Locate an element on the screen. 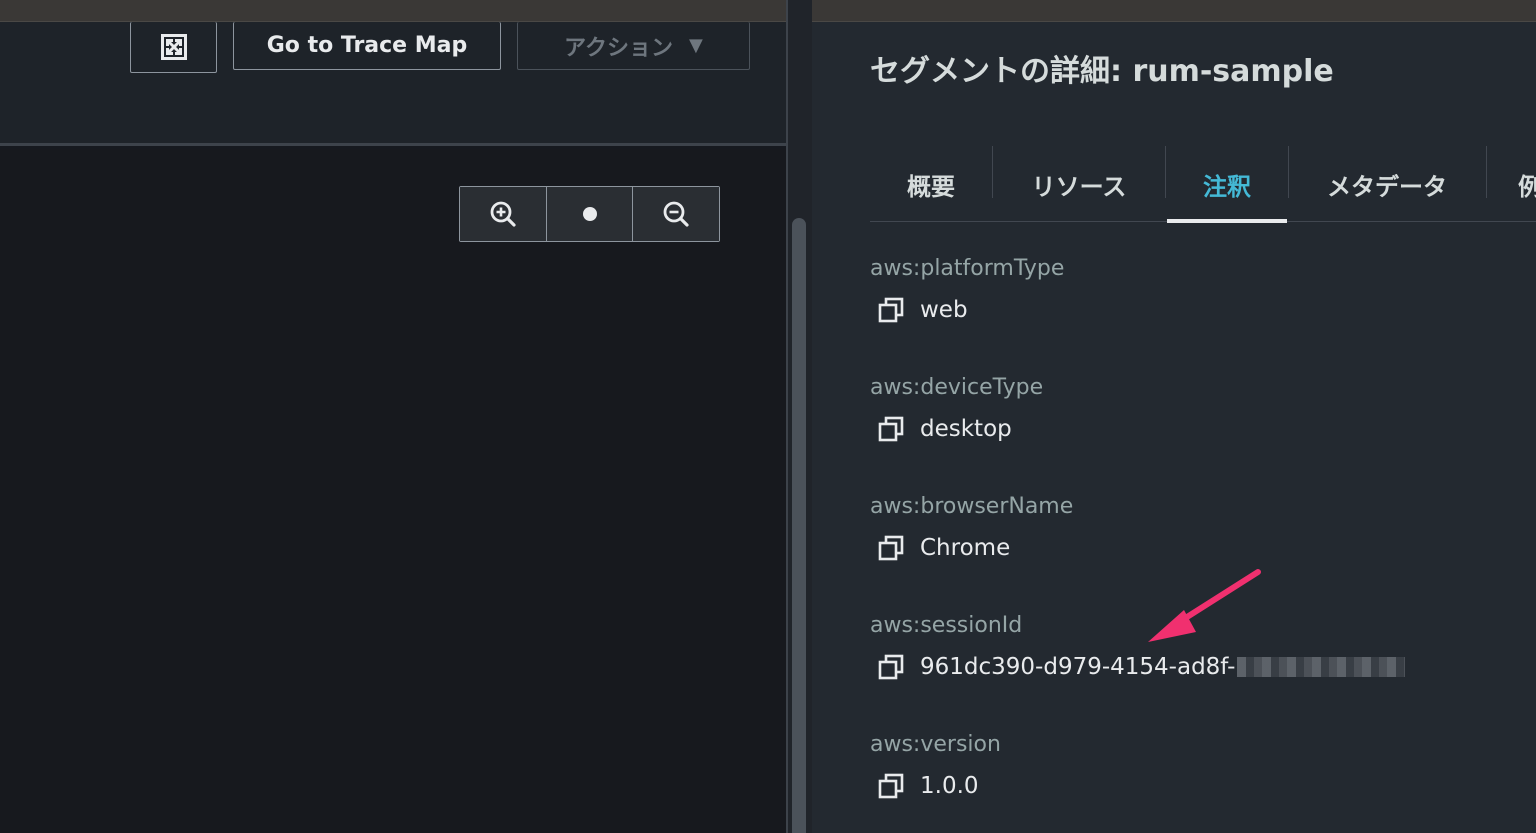 The height and width of the screenshot is (833, 1536). annotation-item: aws:deviceType desktop is located at coordinates (956, 408).